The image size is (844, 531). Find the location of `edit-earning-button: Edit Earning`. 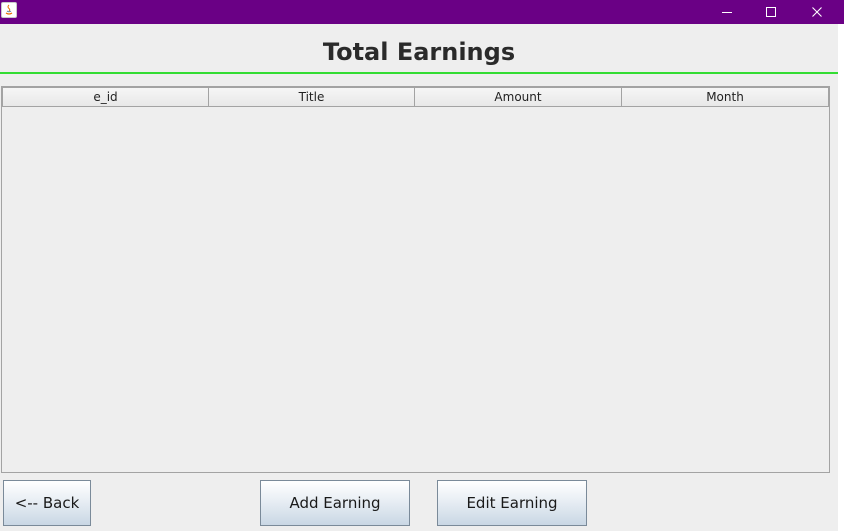

edit-earning-button: Edit Earning is located at coordinates (512, 503).